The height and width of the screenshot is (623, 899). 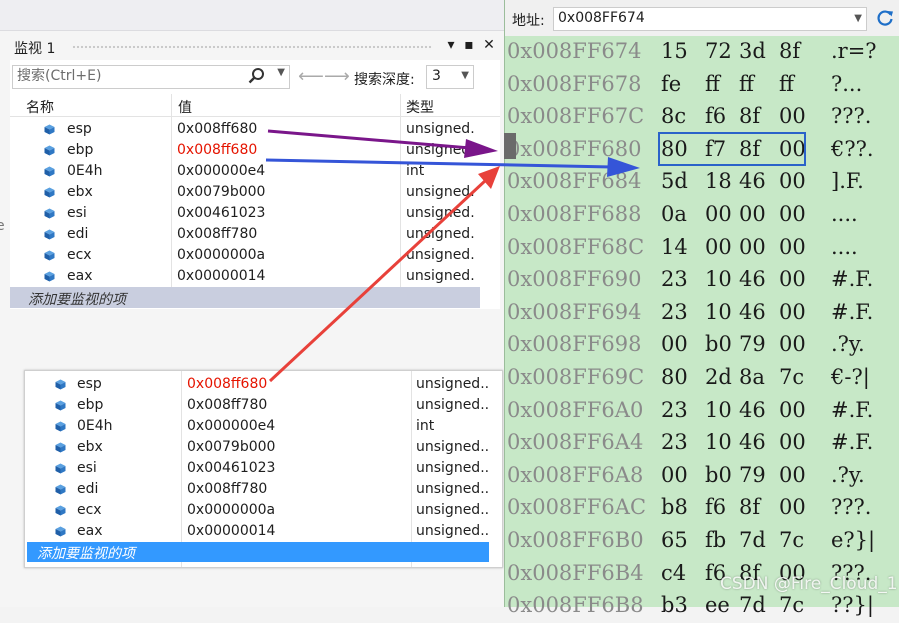 I want to click on close-icon: ✕, so click(x=489, y=45).